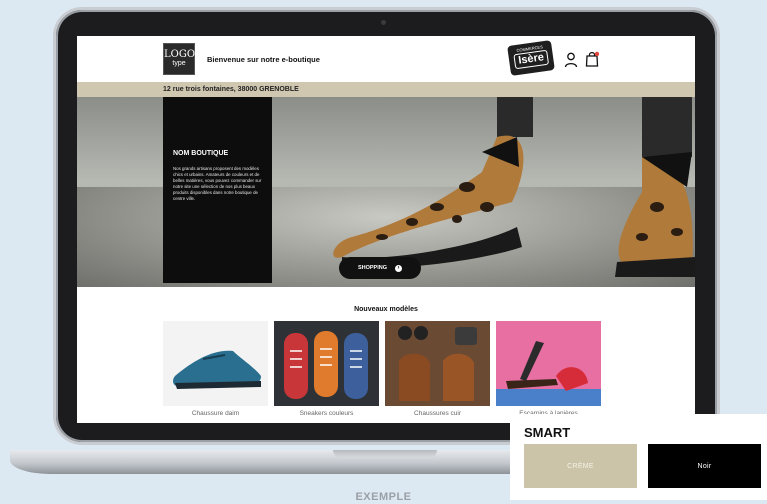  What do you see at coordinates (383, 22) in the screenshot?
I see `camera-dot` at bounding box center [383, 22].